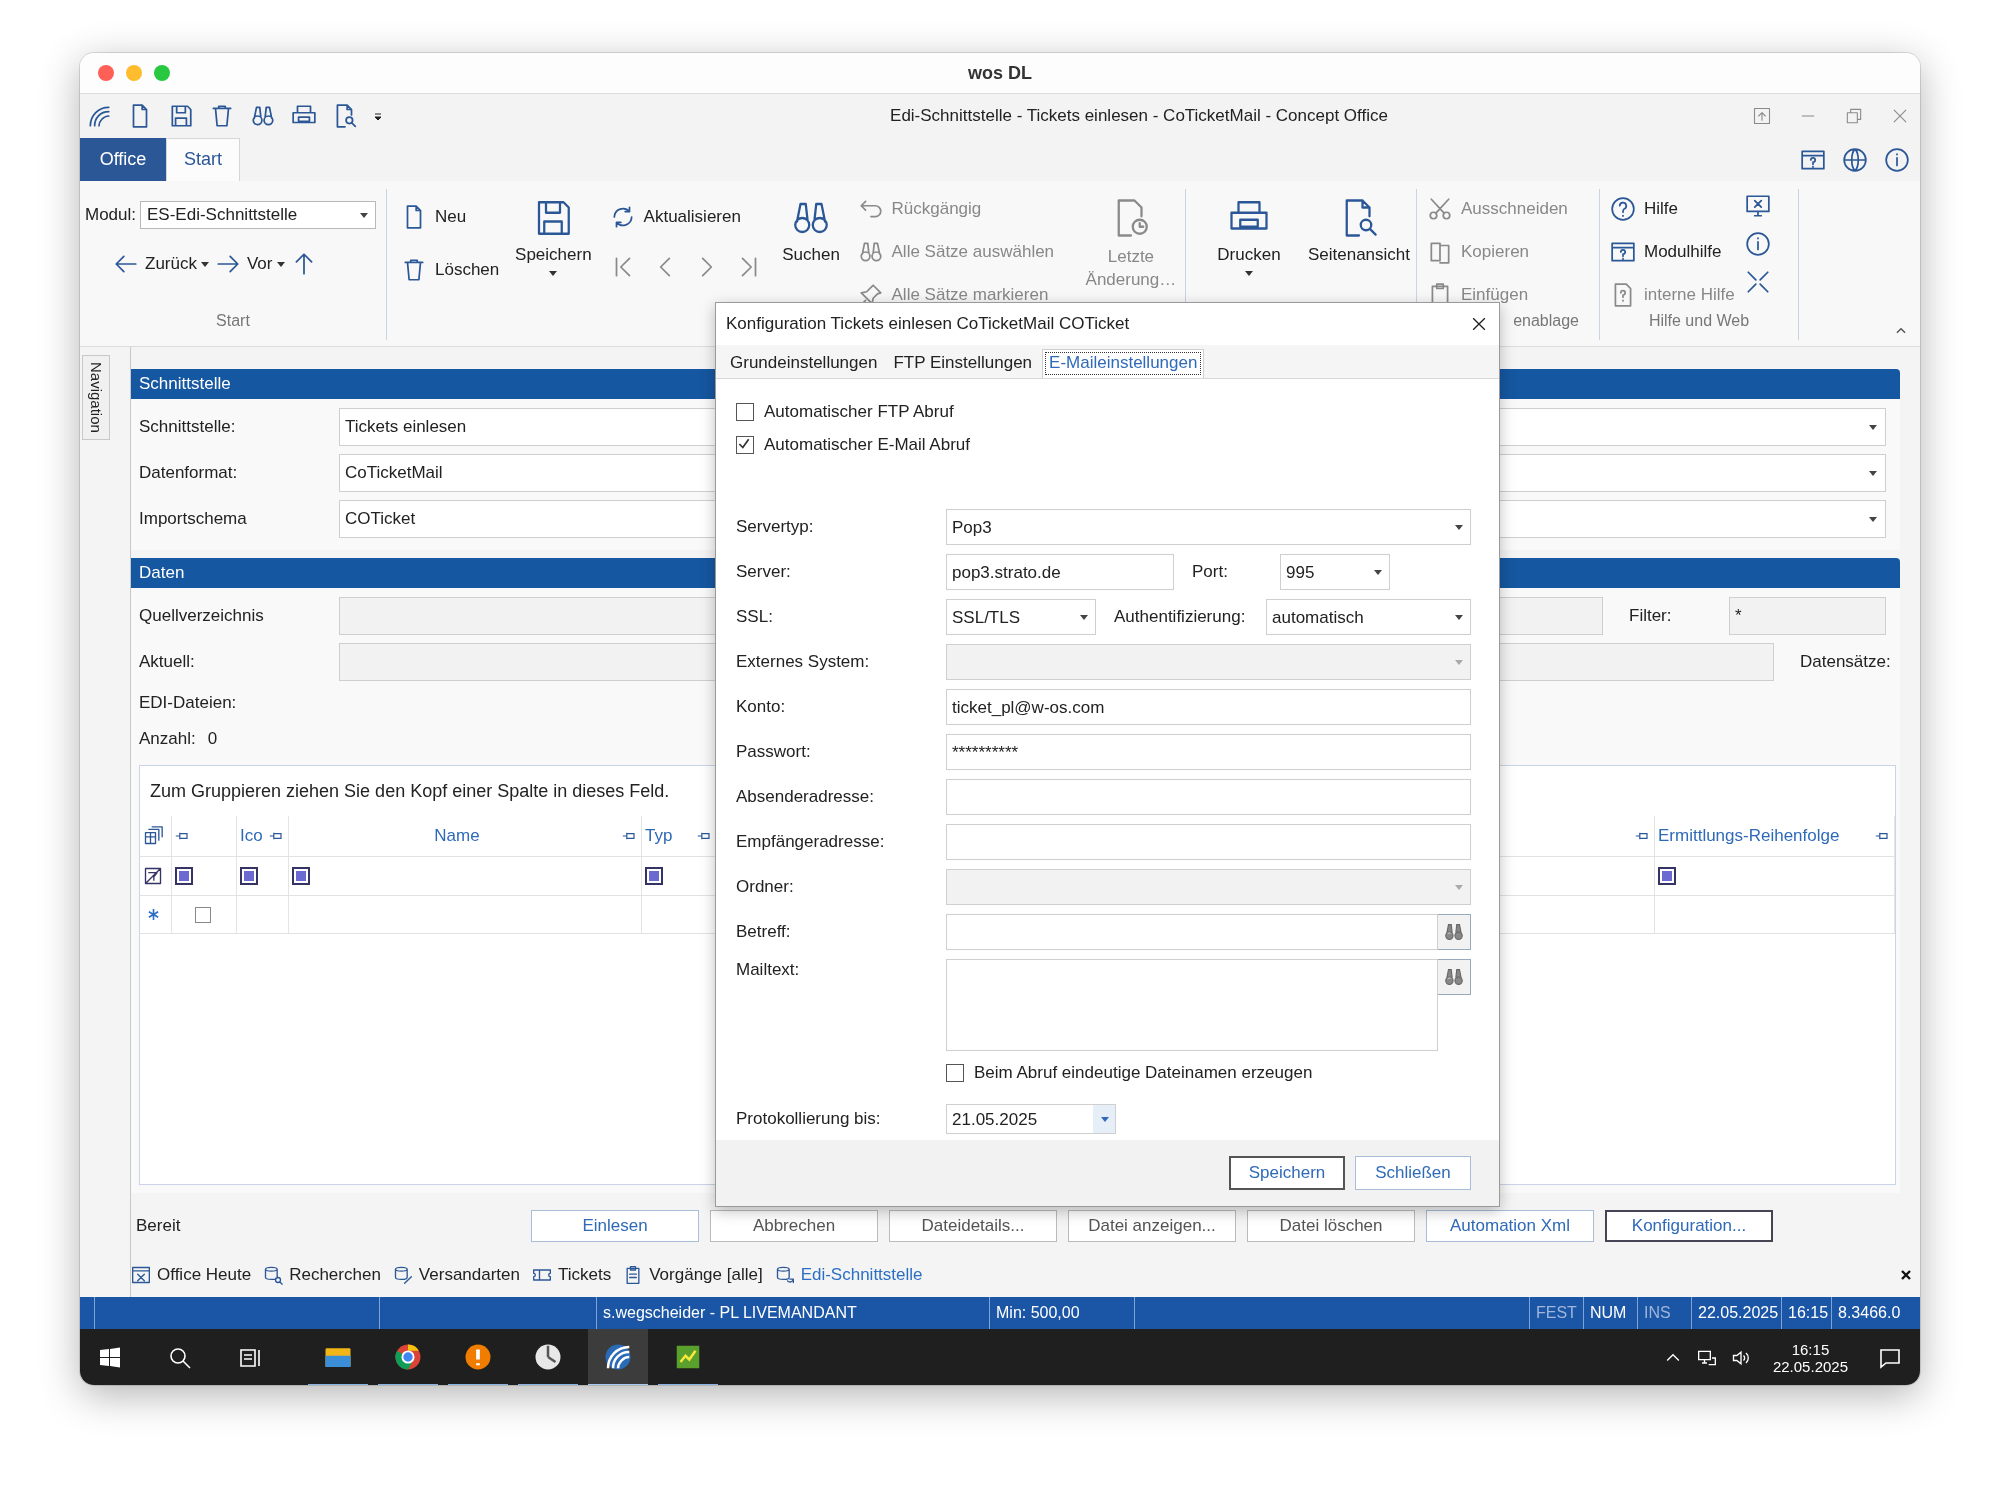  I want to click on field-label: Datensätze:, so click(1845, 662).